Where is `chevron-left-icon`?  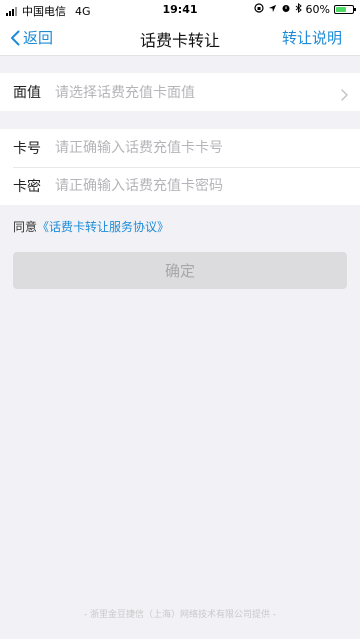 chevron-left-icon is located at coordinates (15, 38).